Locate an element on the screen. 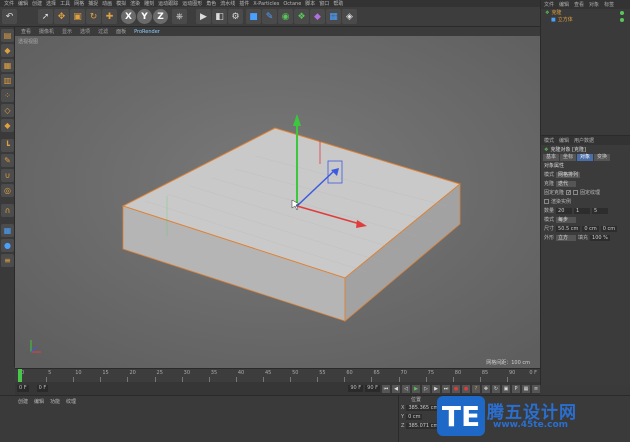 This screenshot has width=630, height=442. object-menu-item-2: 查看 is located at coordinates (579, 4).